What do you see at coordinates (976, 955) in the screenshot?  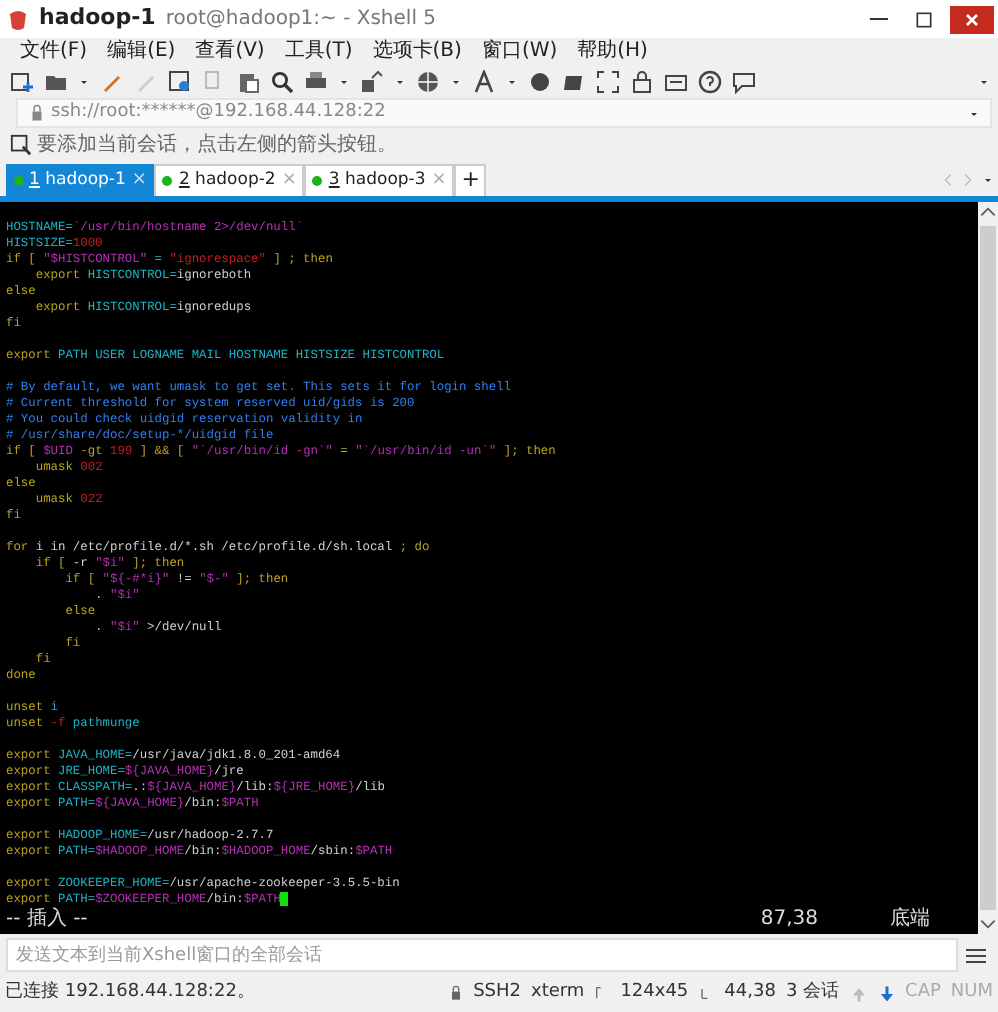 I see `menu-icon` at bounding box center [976, 955].